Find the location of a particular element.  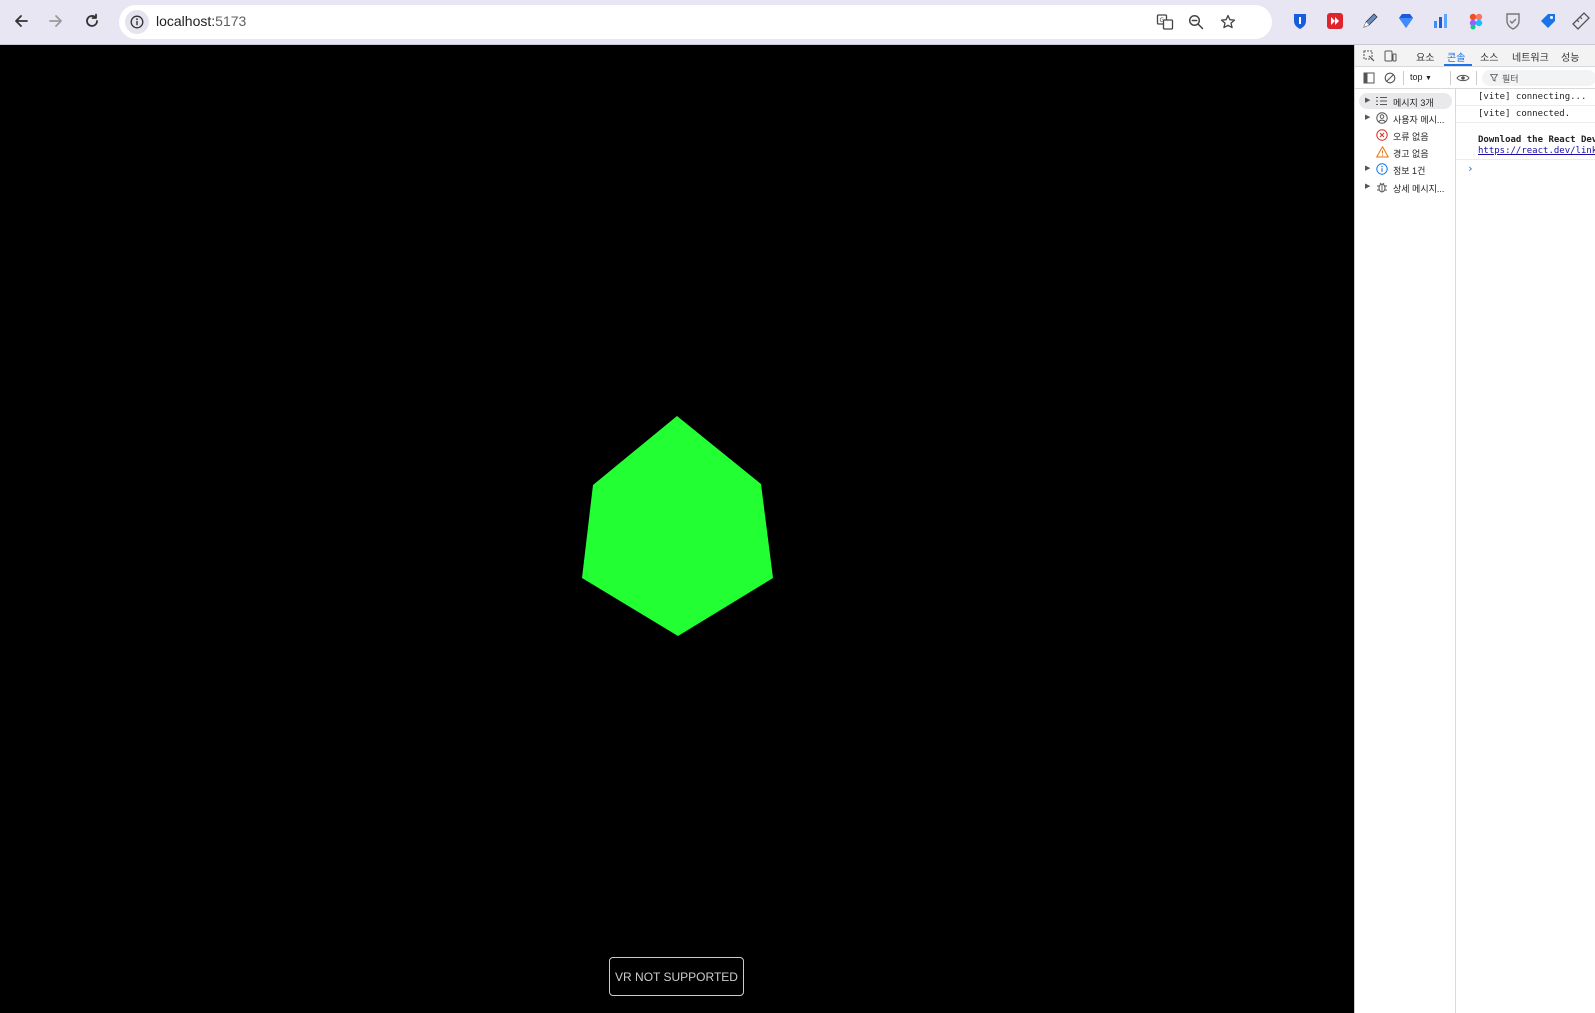

star-icon is located at coordinates (1228, 21).